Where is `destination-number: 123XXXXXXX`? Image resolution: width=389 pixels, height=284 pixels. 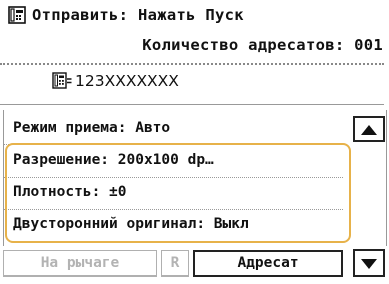
destination-number: 123XXXXXXX is located at coordinates (115, 81).